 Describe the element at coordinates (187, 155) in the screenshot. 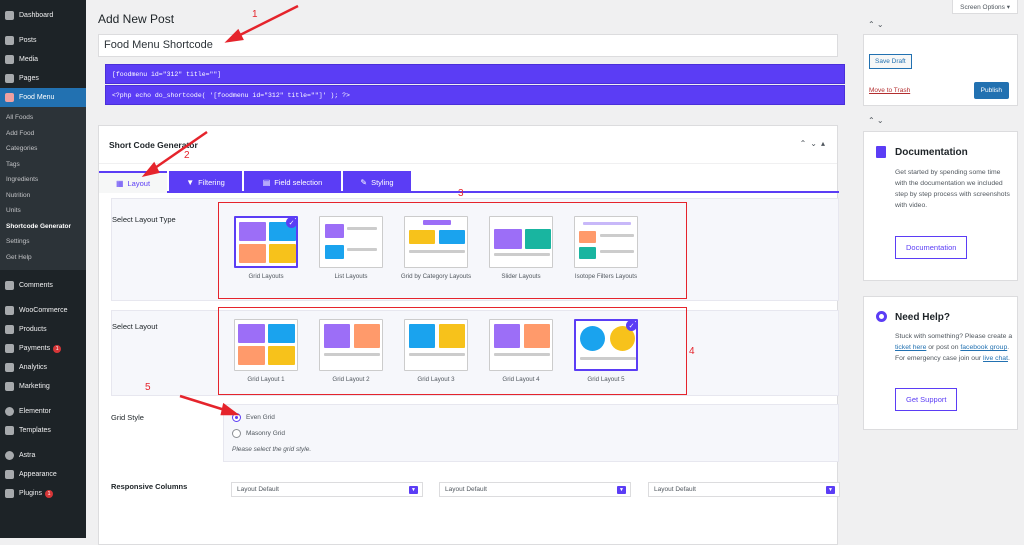

I see `annotation-number-2: 2` at that location.